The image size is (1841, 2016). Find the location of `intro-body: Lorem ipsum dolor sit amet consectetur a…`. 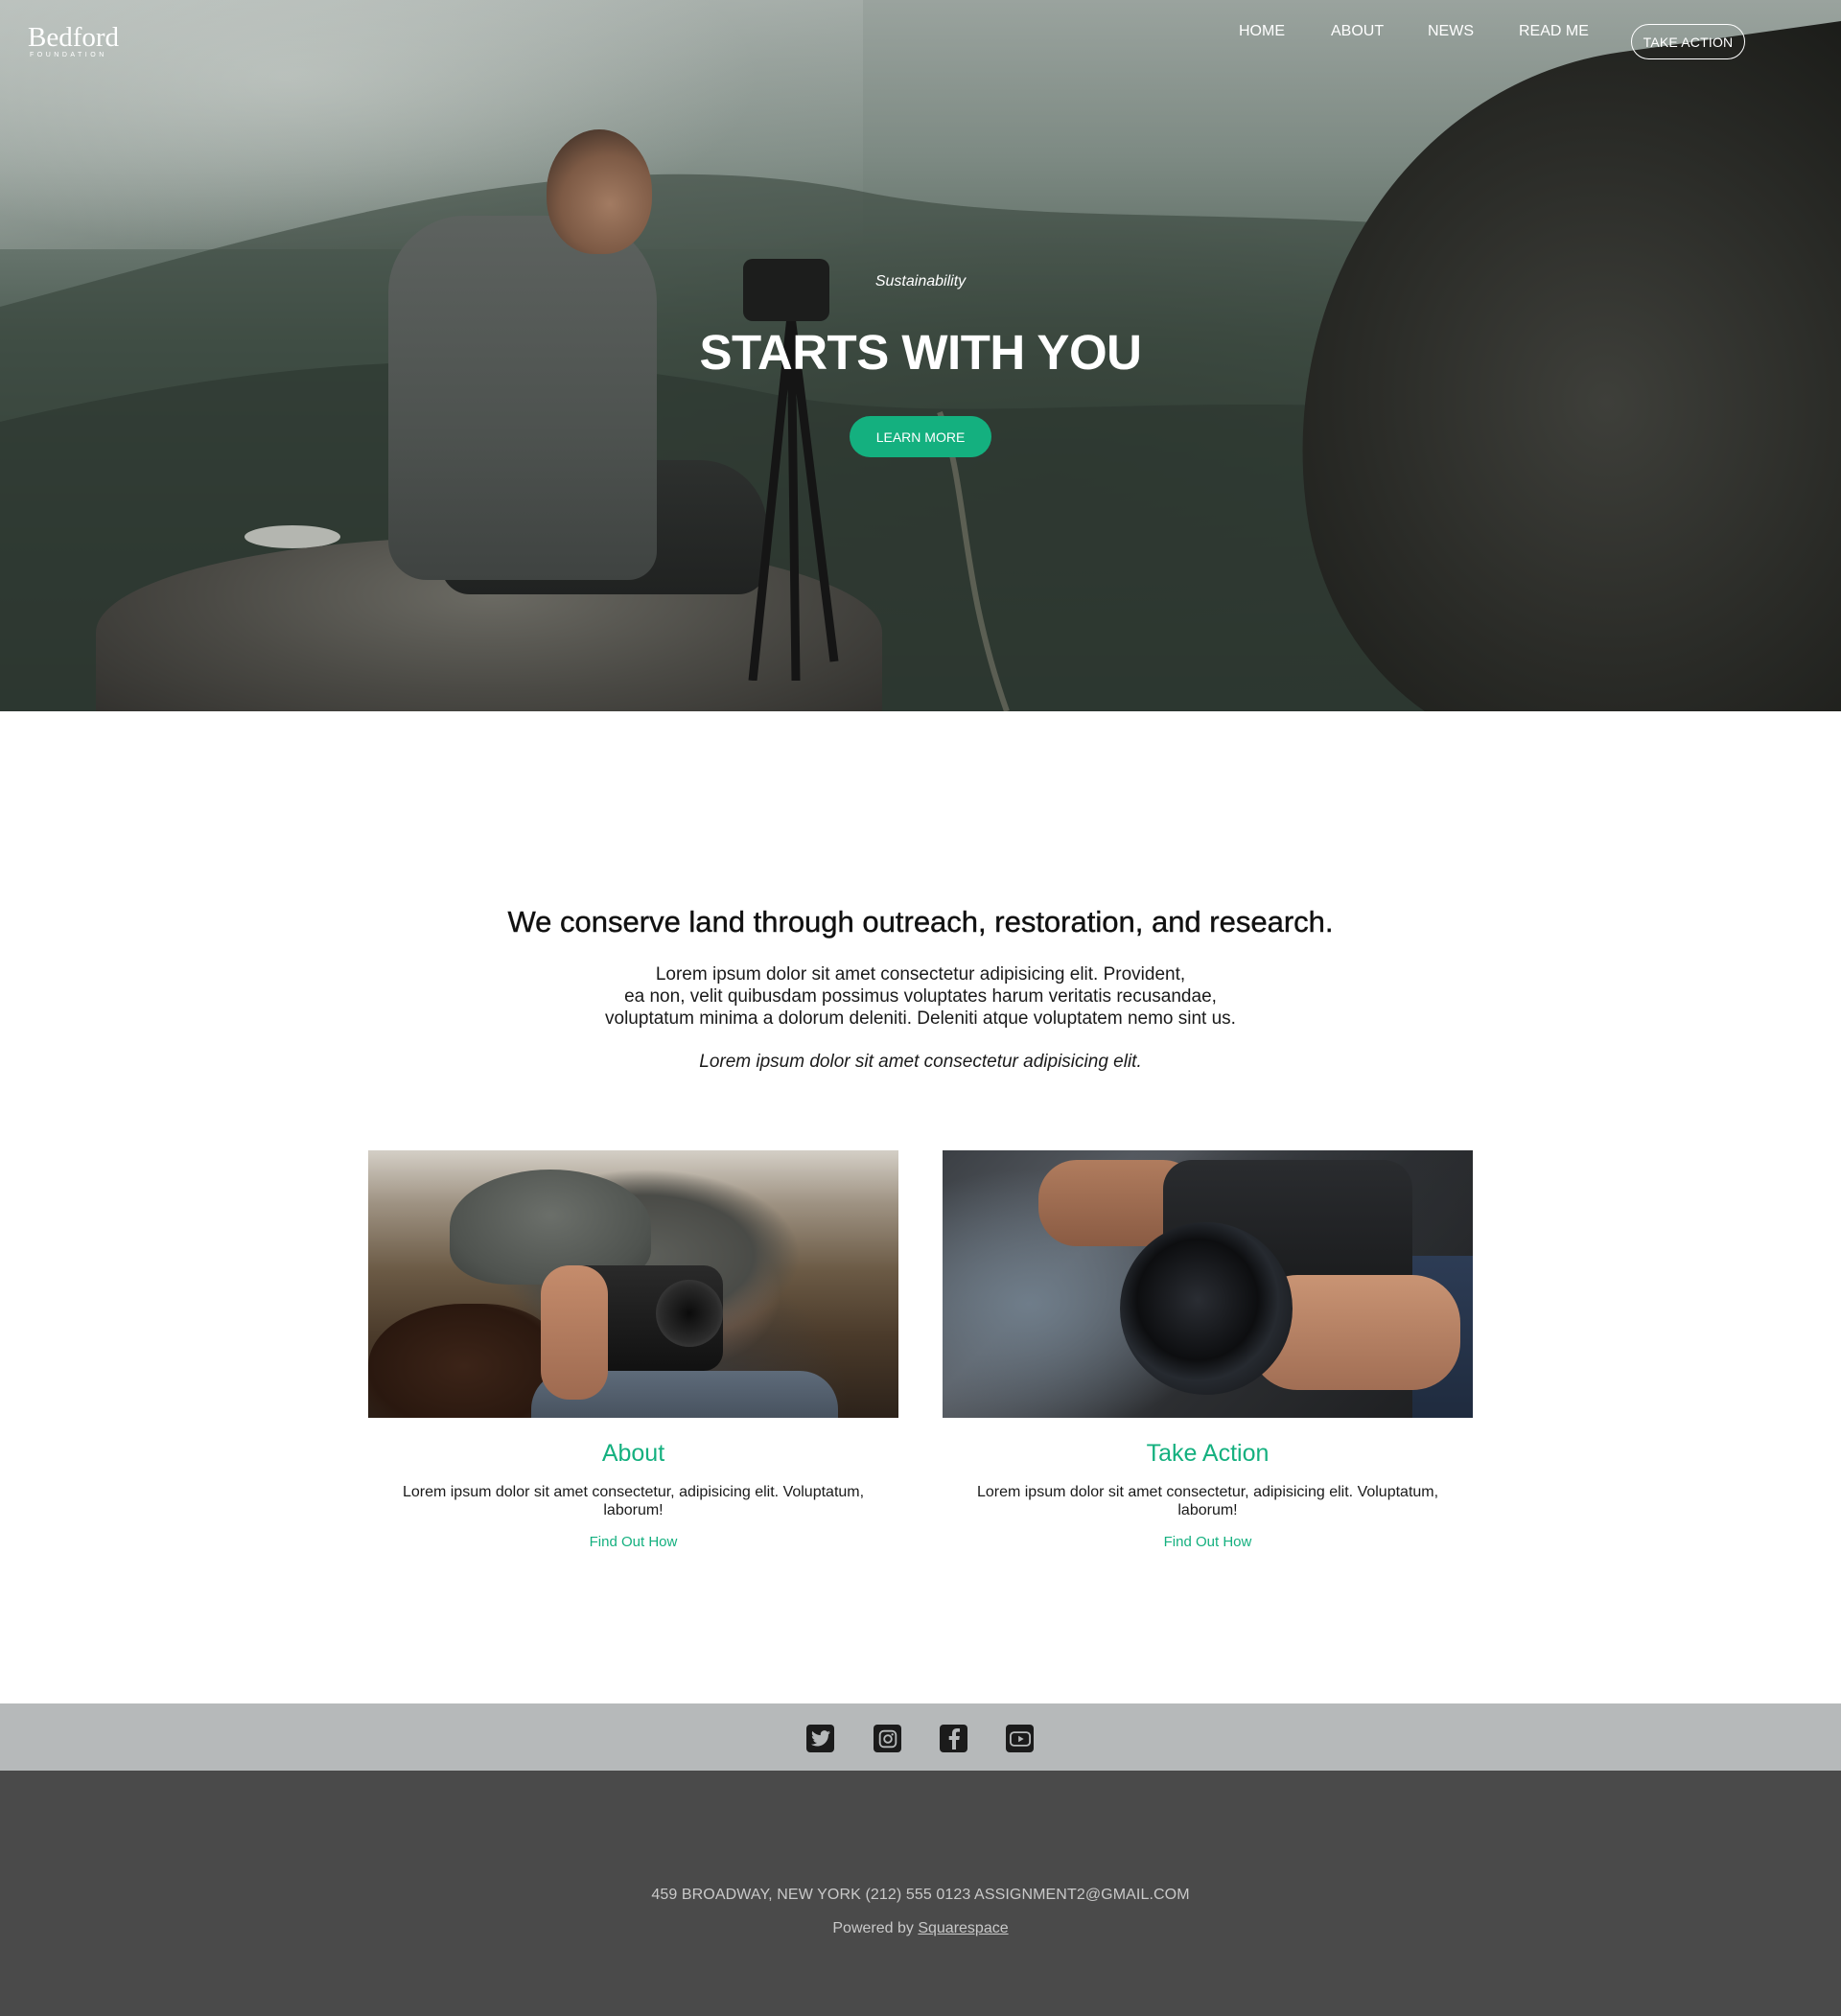

intro-body: Lorem ipsum dolor sit amet consectetur a… is located at coordinates (920, 996).